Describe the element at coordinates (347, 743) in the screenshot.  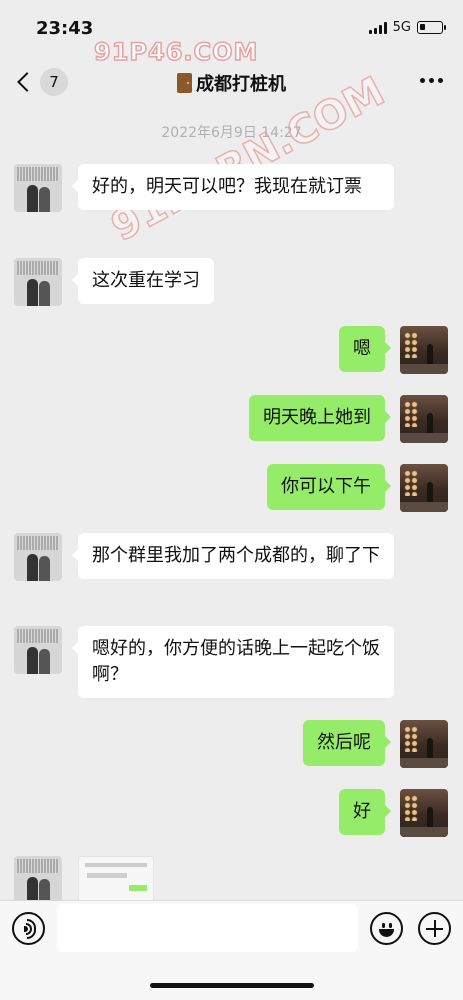
I see `message-bubble-sent: 然后呢` at that location.